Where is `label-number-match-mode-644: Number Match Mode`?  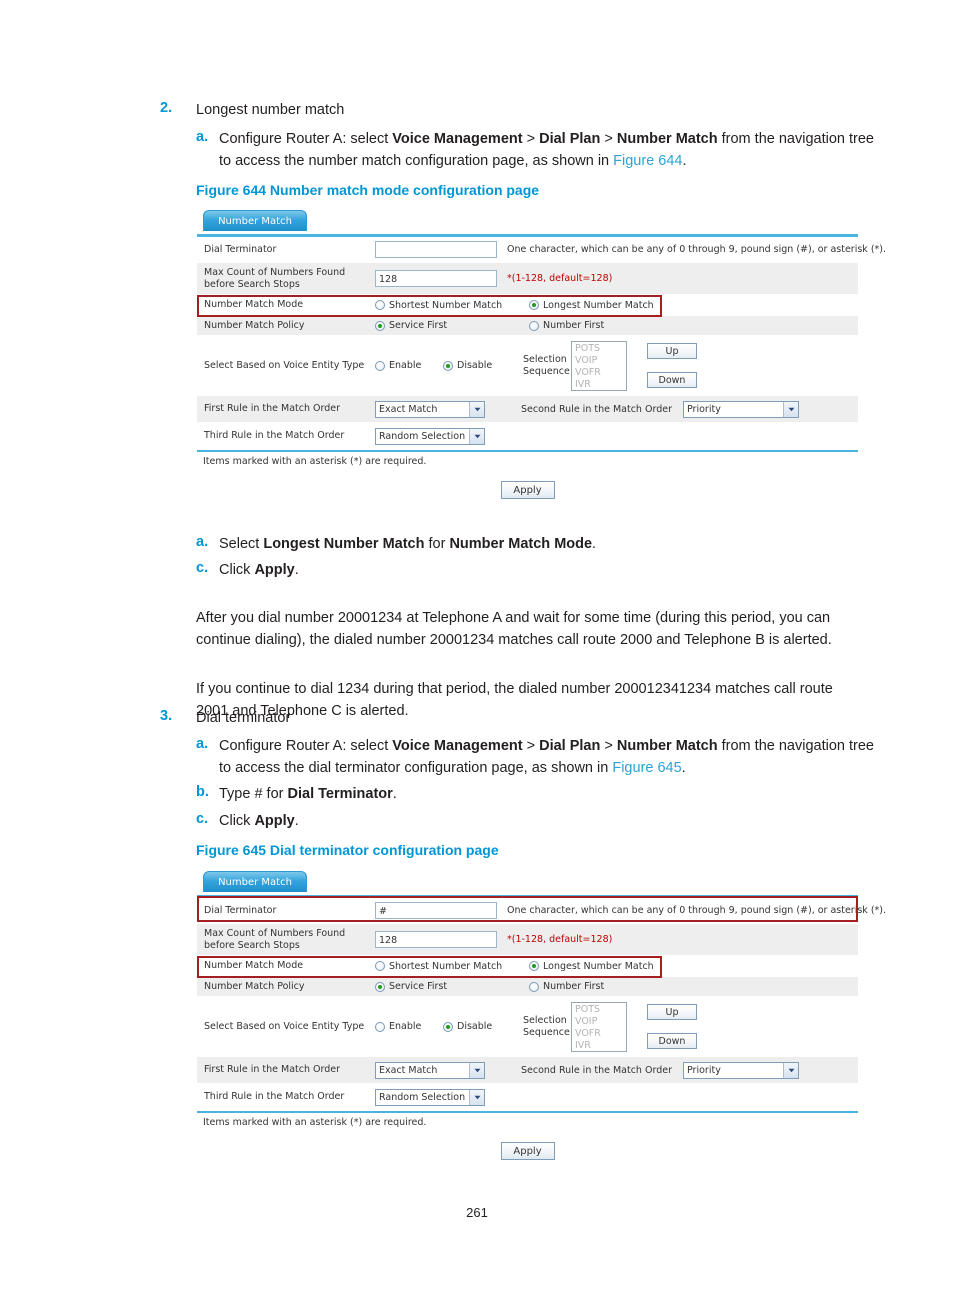 label-number-match-mode-644: Number Match Mode is located at coordinates (254, 304).